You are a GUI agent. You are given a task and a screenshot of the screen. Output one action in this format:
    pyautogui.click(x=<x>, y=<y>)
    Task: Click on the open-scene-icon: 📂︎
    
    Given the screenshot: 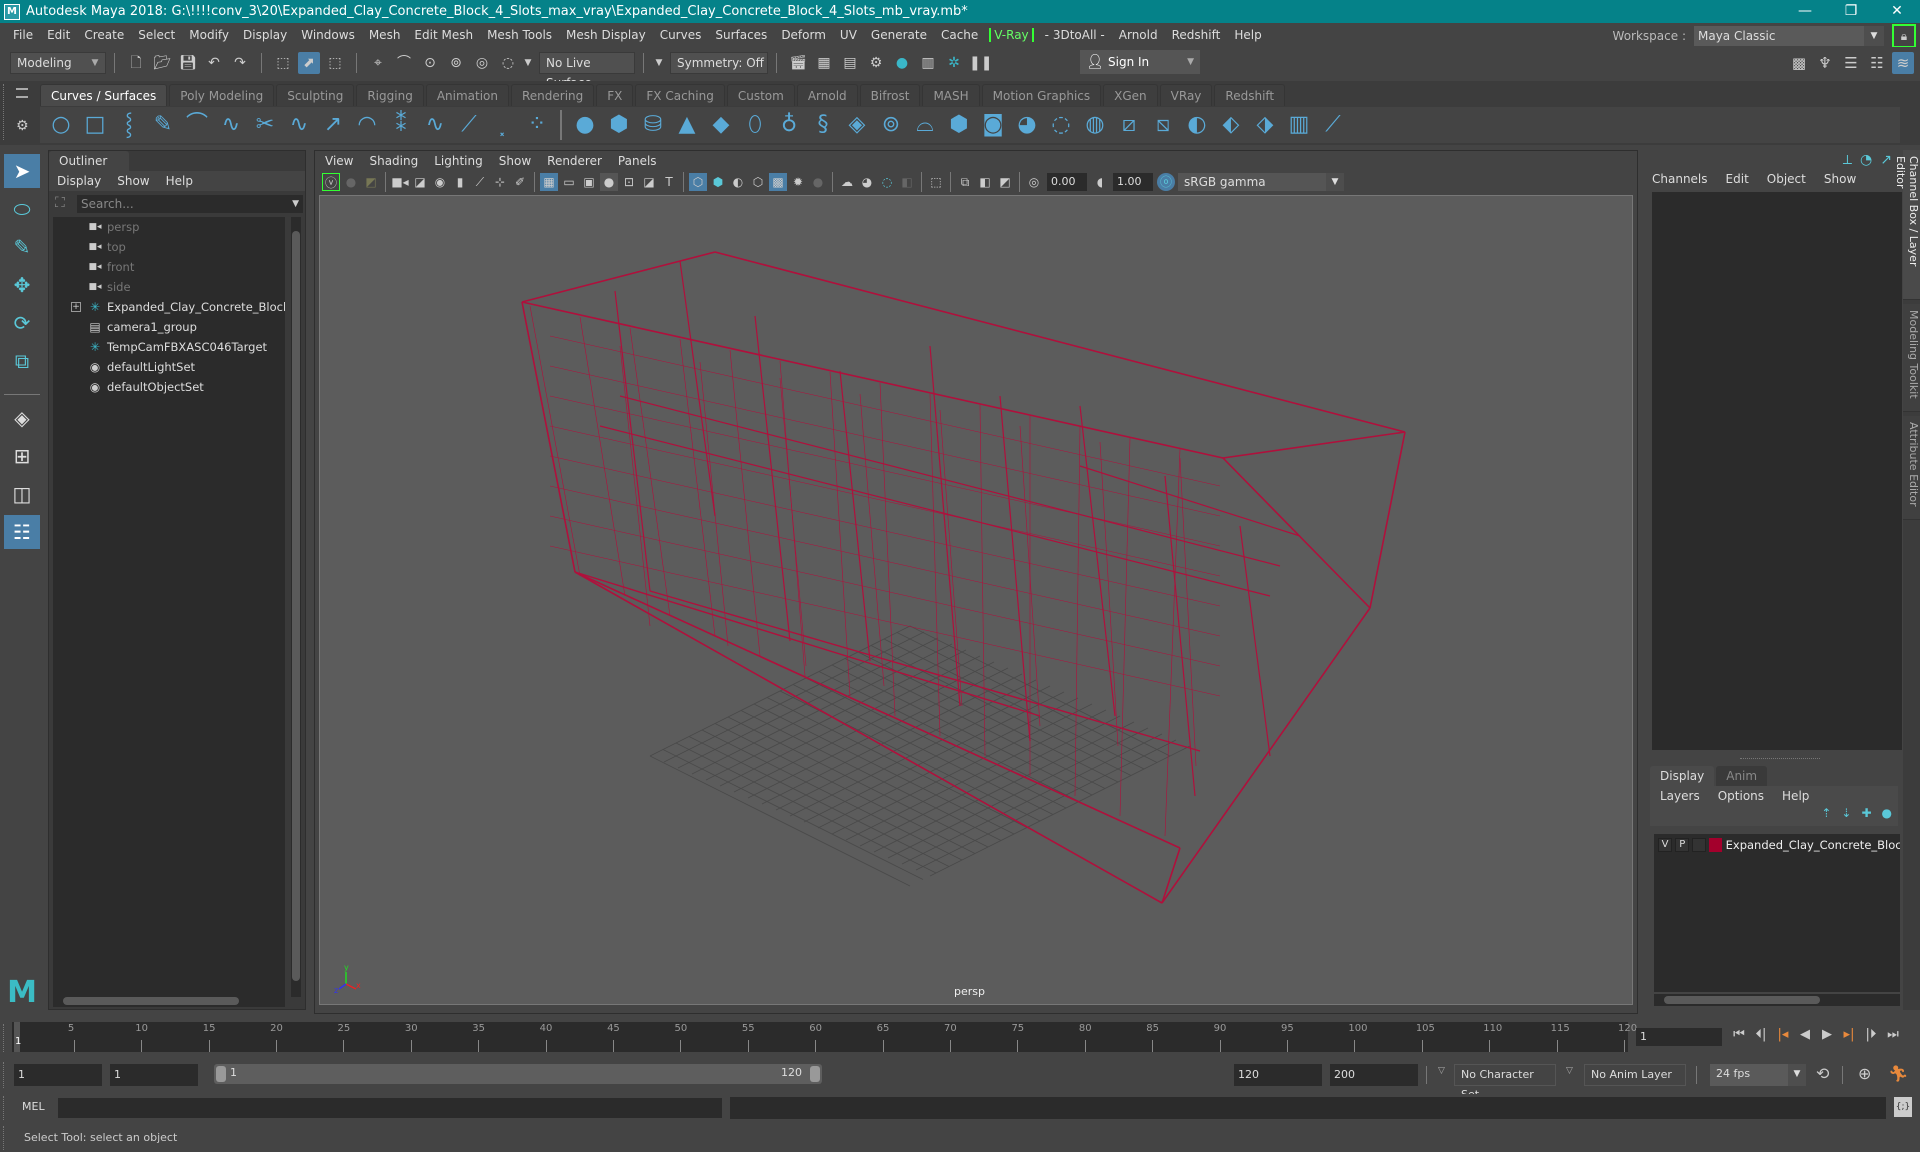 What is the action you would take?
    pyautogui.click(x=162, y=63)
    